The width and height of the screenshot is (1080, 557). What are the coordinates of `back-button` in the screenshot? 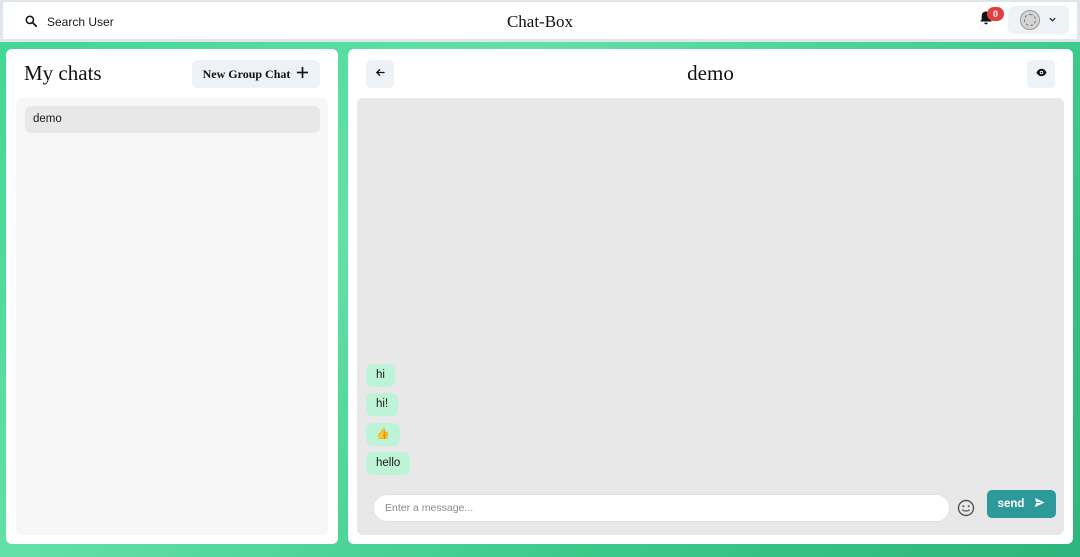 It's located at (380, 74).